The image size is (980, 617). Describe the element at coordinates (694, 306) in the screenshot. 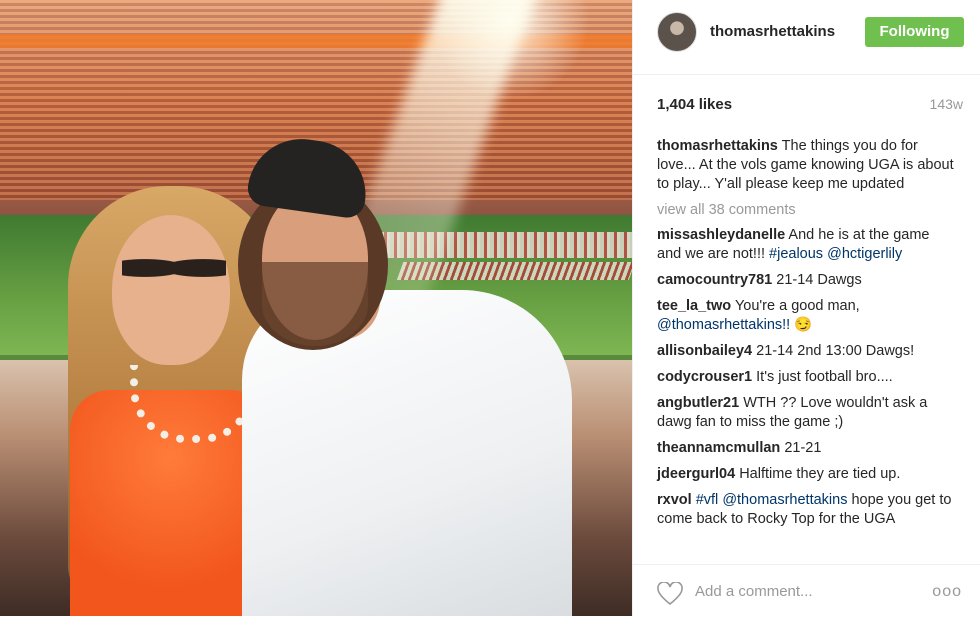

I see `comment-username: tee_la_two` at that location.